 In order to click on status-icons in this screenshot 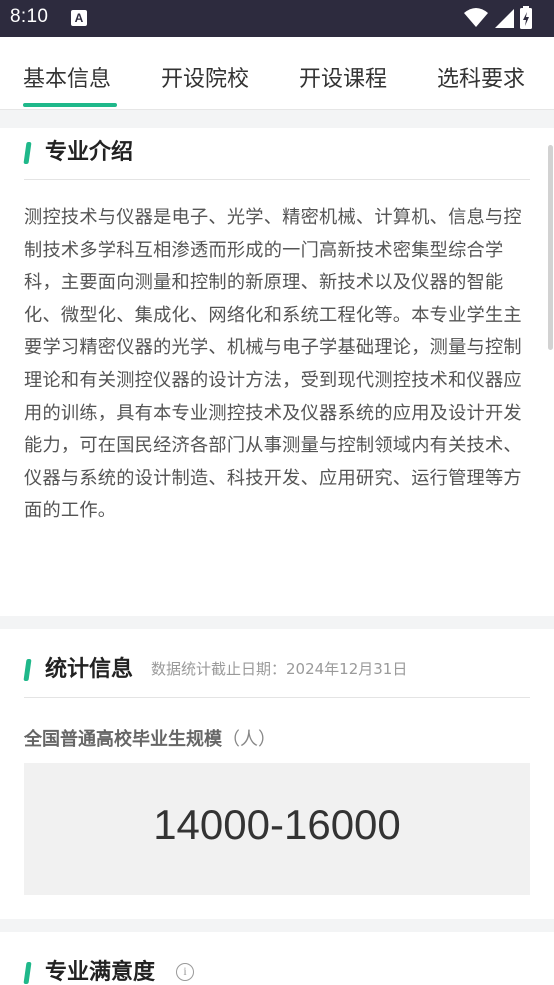, I will do `click(504, 18)`.